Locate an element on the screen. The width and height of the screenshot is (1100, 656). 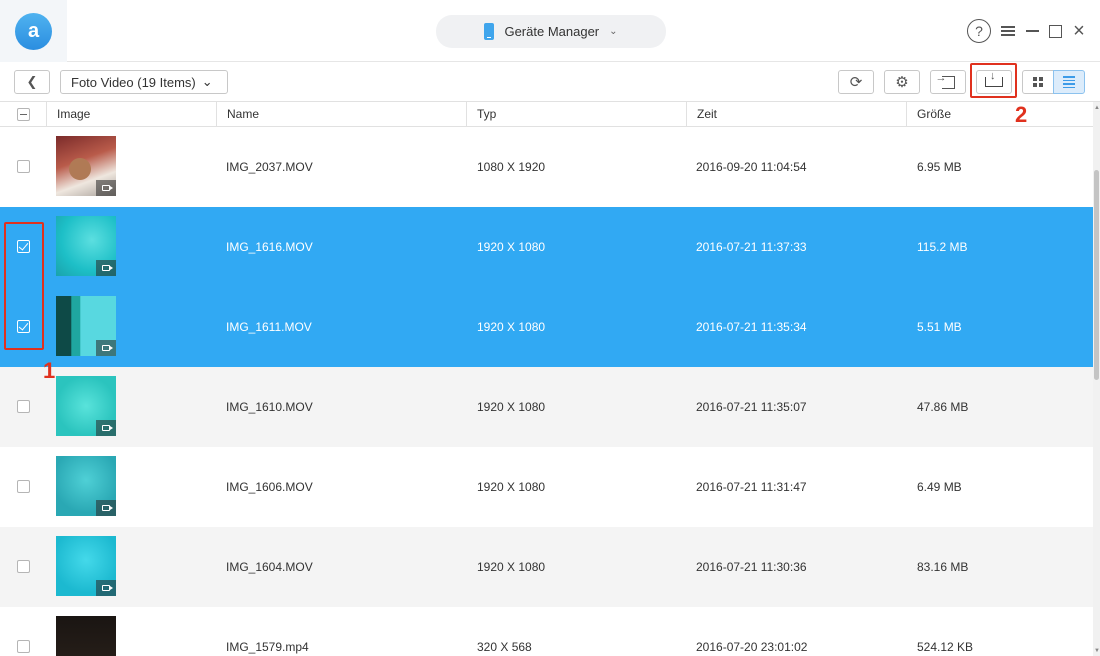
file-date: 2016-07-21 11:35:34 is located at coordinates (751, 327).